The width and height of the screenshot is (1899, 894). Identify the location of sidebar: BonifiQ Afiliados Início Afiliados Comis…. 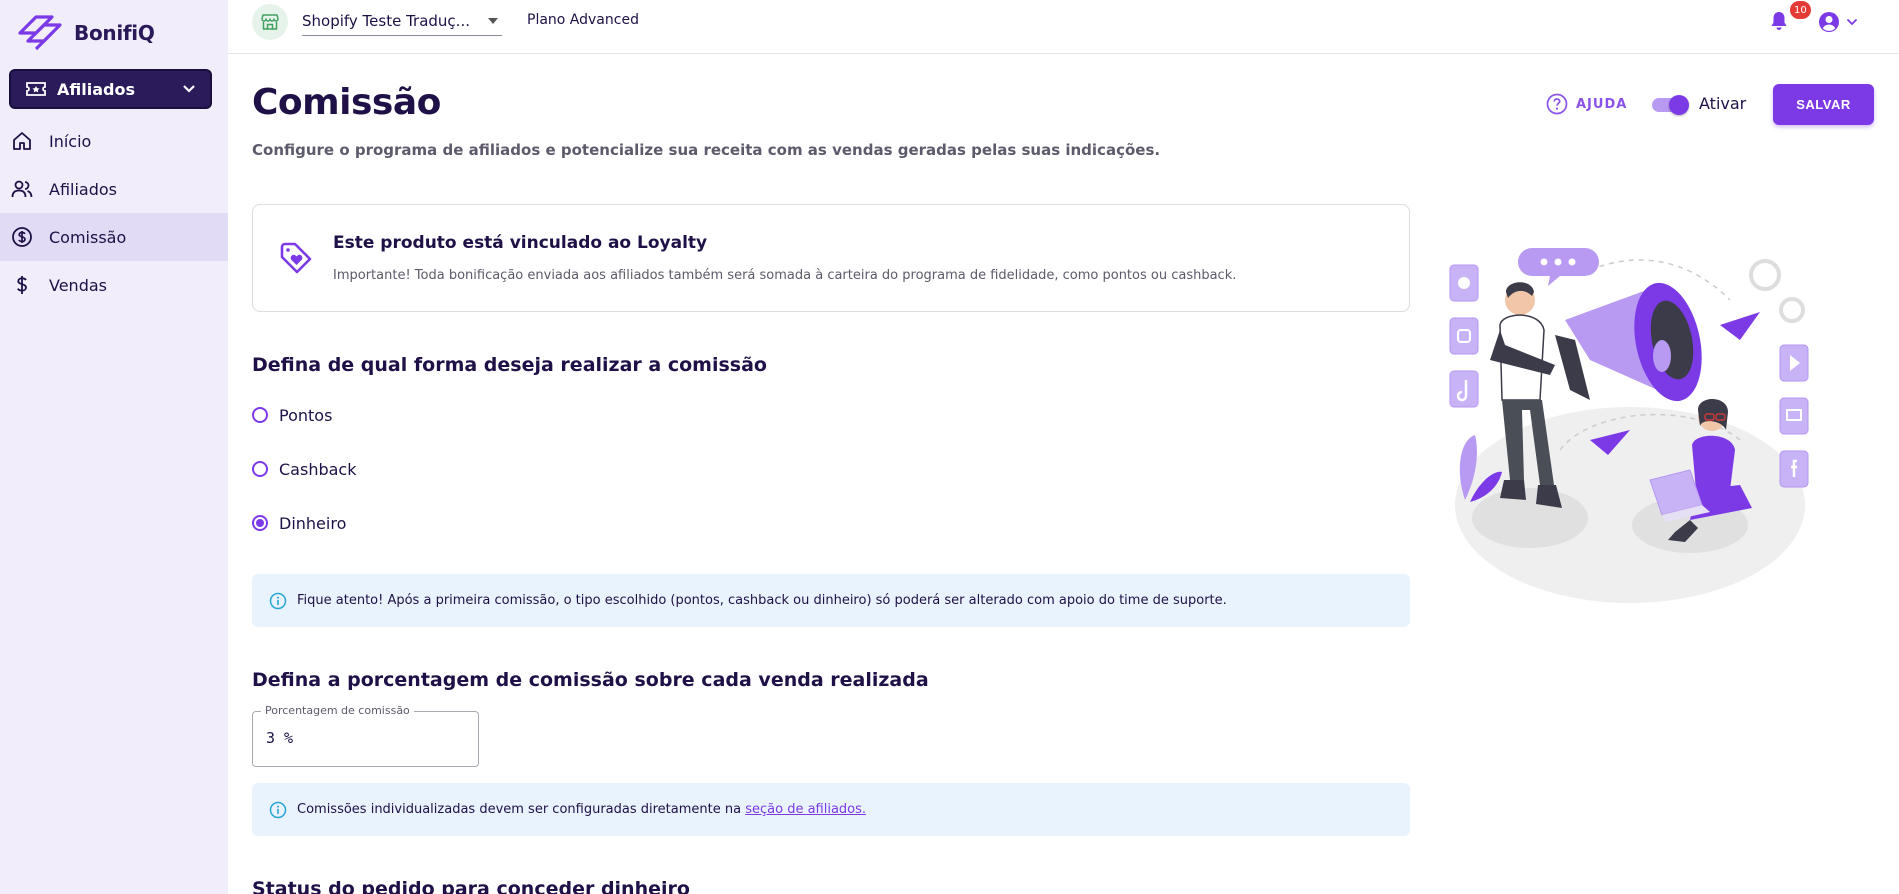
(114, 447).